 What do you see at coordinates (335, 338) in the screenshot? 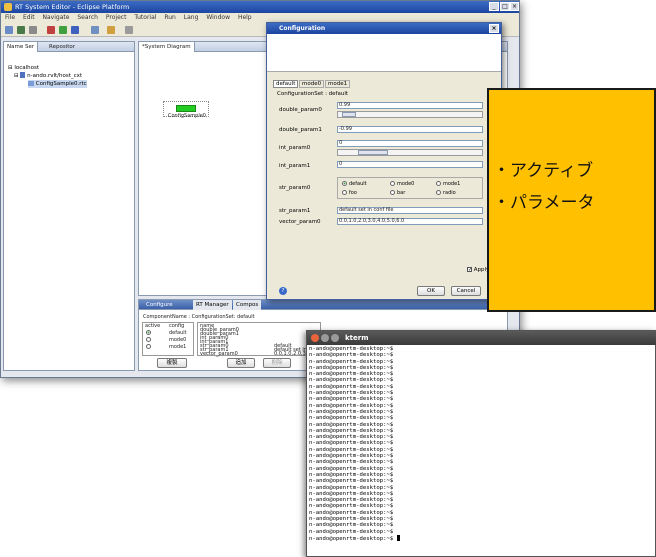
I see `maximize-icon` at bounding box center [335, 338].